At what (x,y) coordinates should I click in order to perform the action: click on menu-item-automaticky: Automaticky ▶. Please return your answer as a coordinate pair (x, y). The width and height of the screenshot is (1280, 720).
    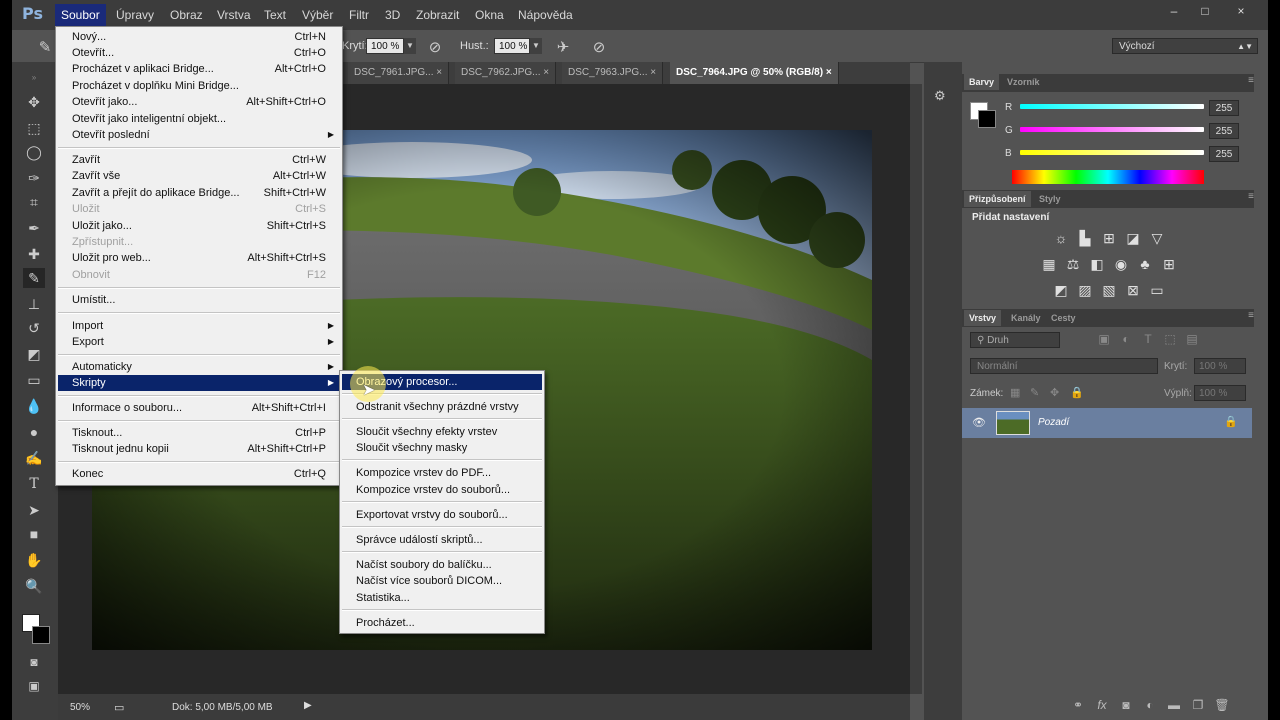
    Looking at the image, I should click on (199, 367).